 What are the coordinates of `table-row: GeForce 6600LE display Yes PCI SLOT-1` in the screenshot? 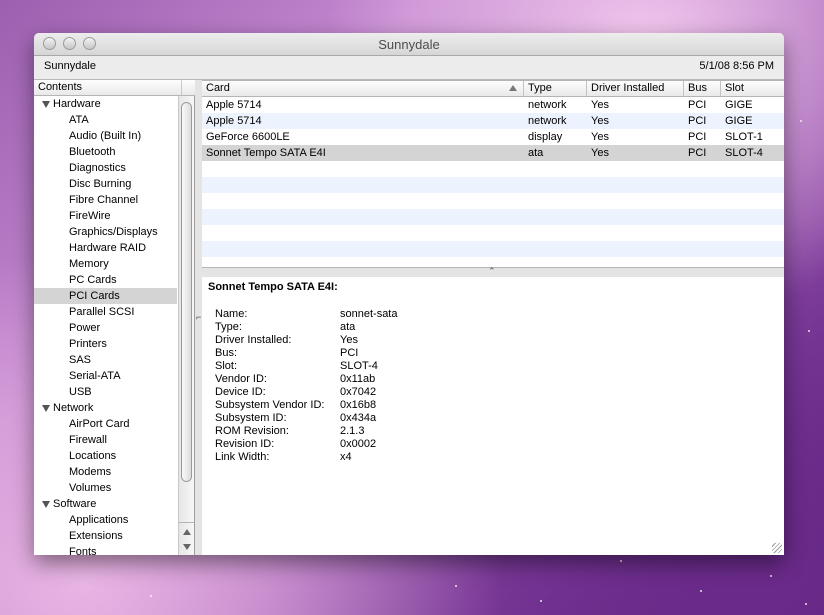 It's located at (493, 137).